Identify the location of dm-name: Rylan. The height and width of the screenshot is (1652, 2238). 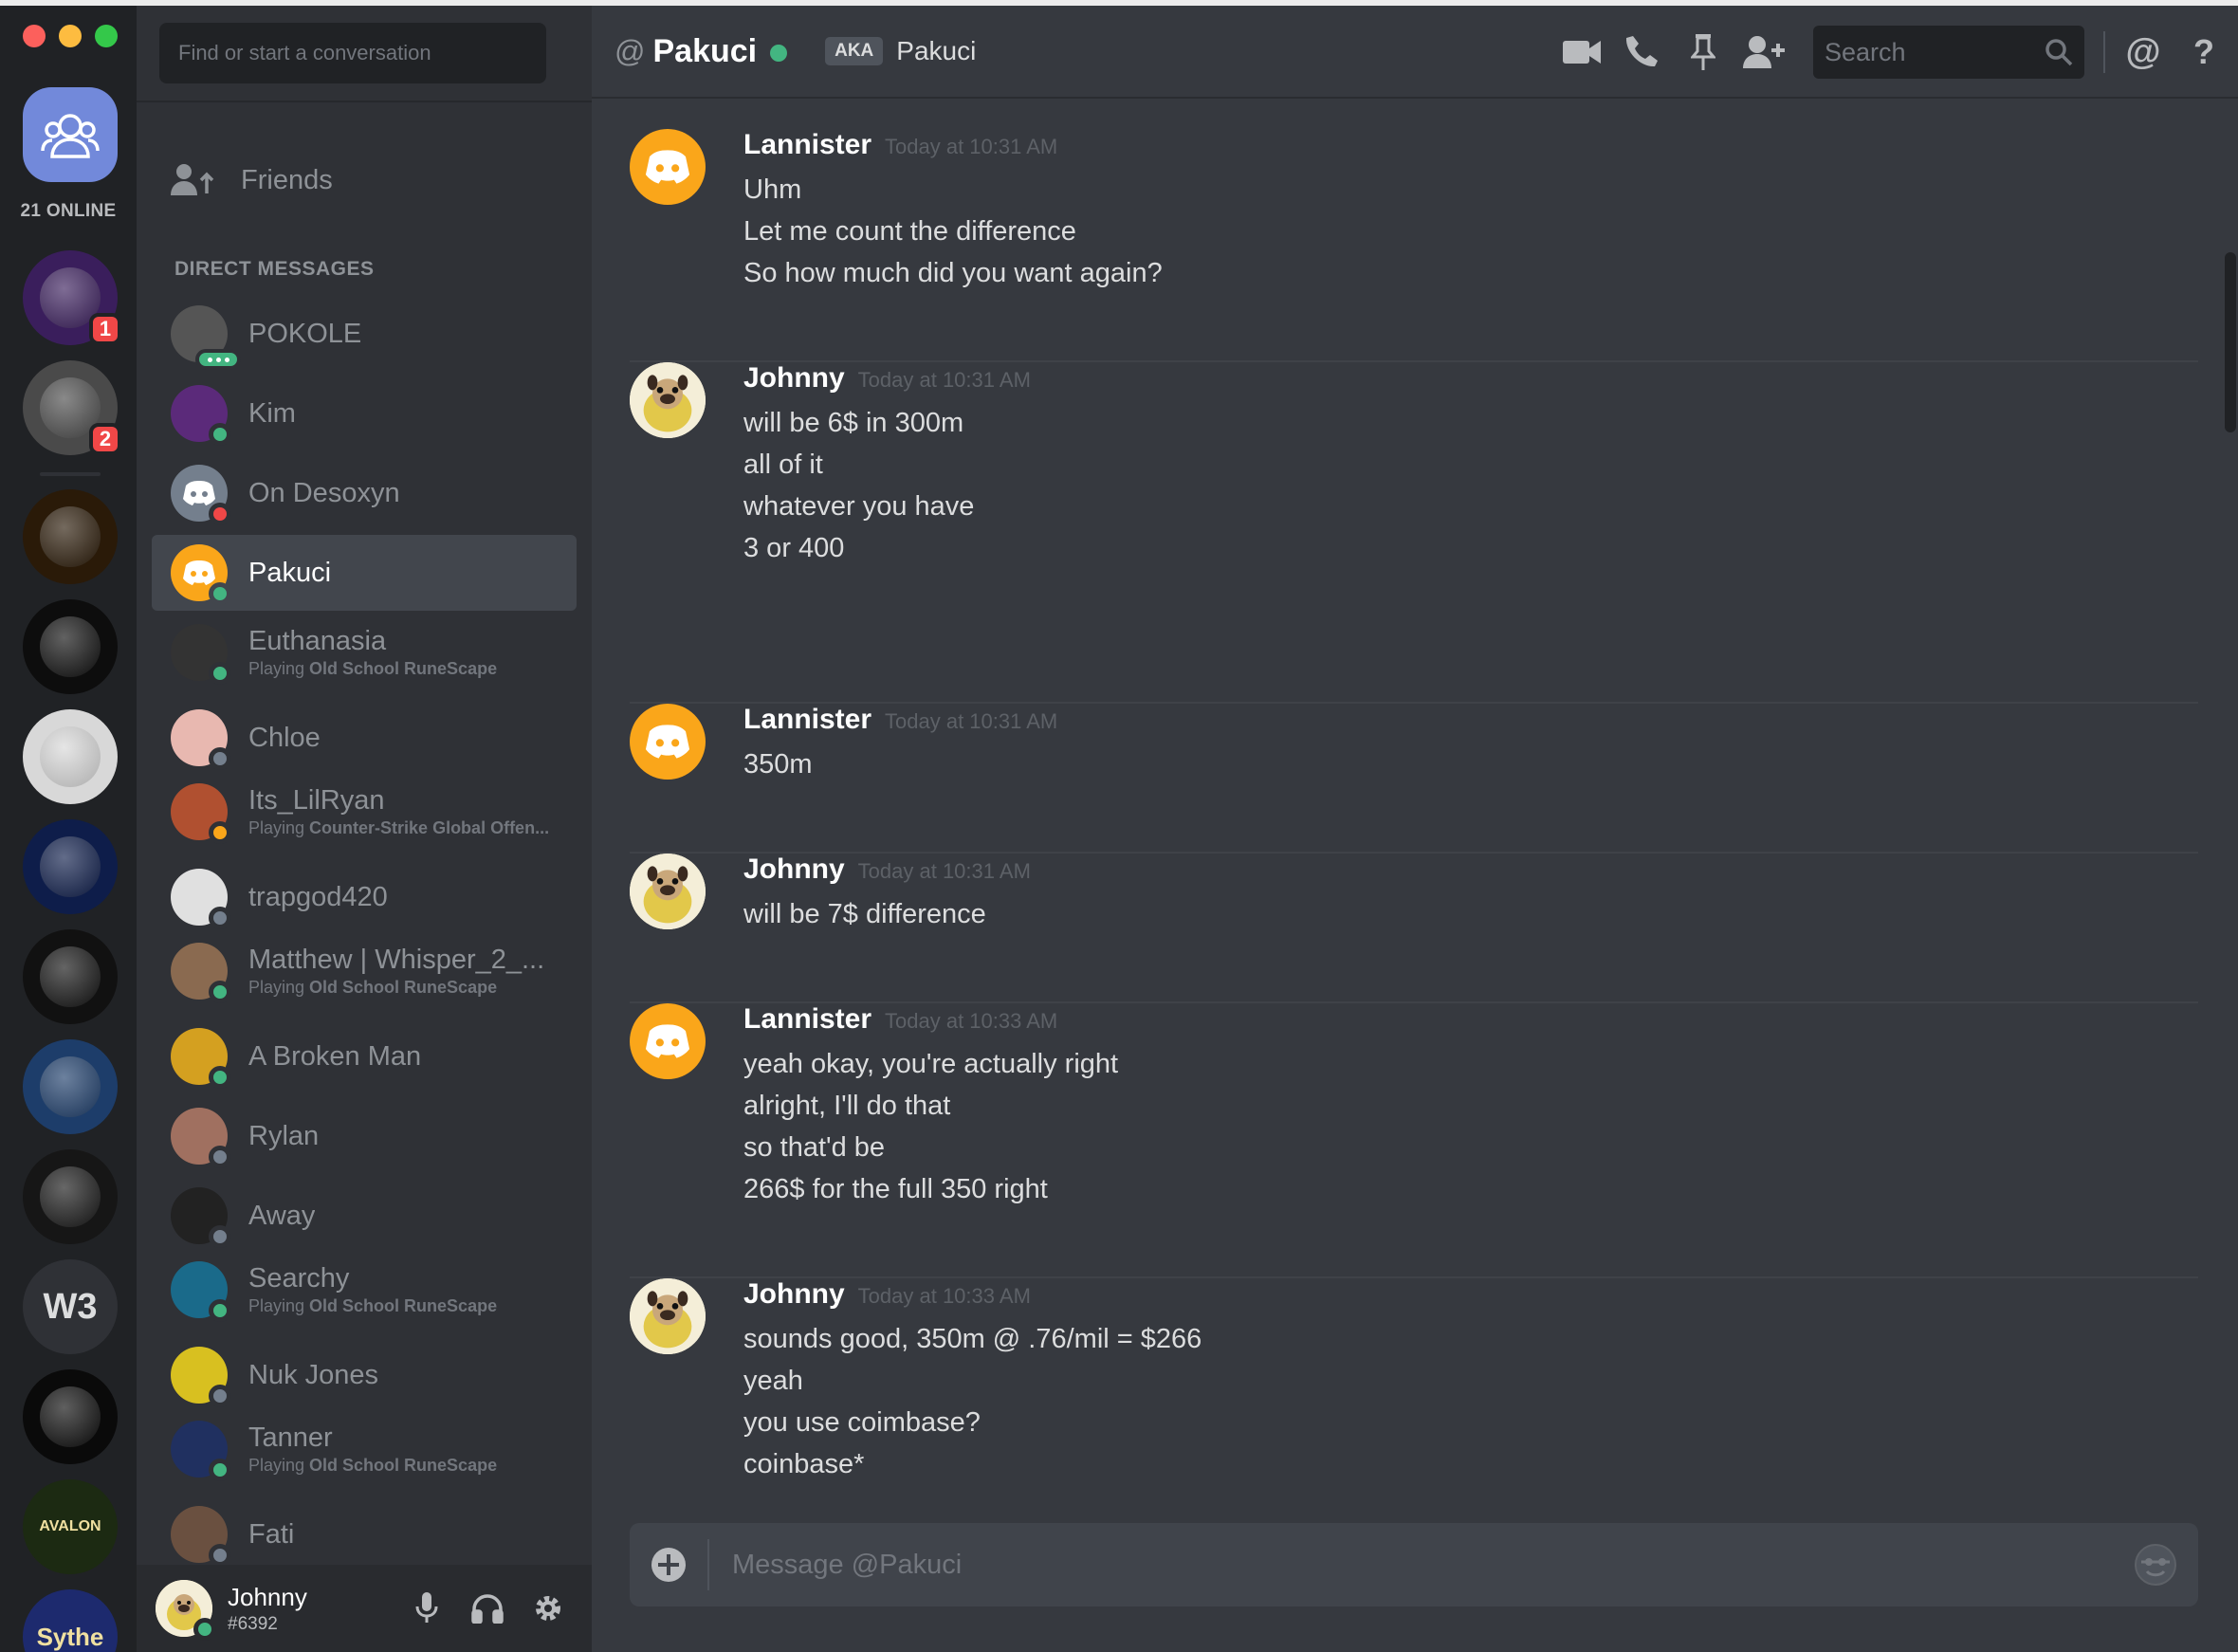
(284, 1135).